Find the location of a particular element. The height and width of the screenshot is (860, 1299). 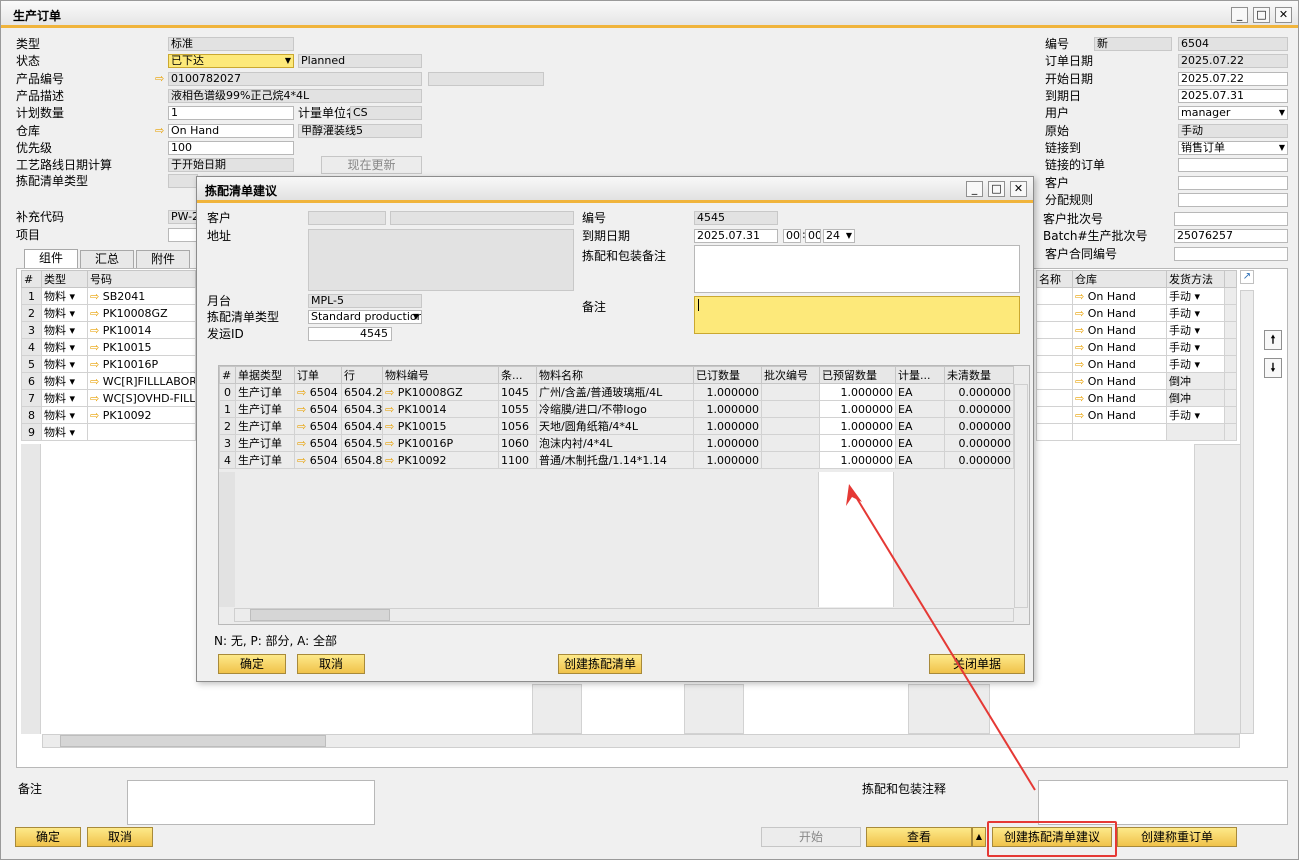

dialog-remark-textarea is located at coordinates (857, 315).